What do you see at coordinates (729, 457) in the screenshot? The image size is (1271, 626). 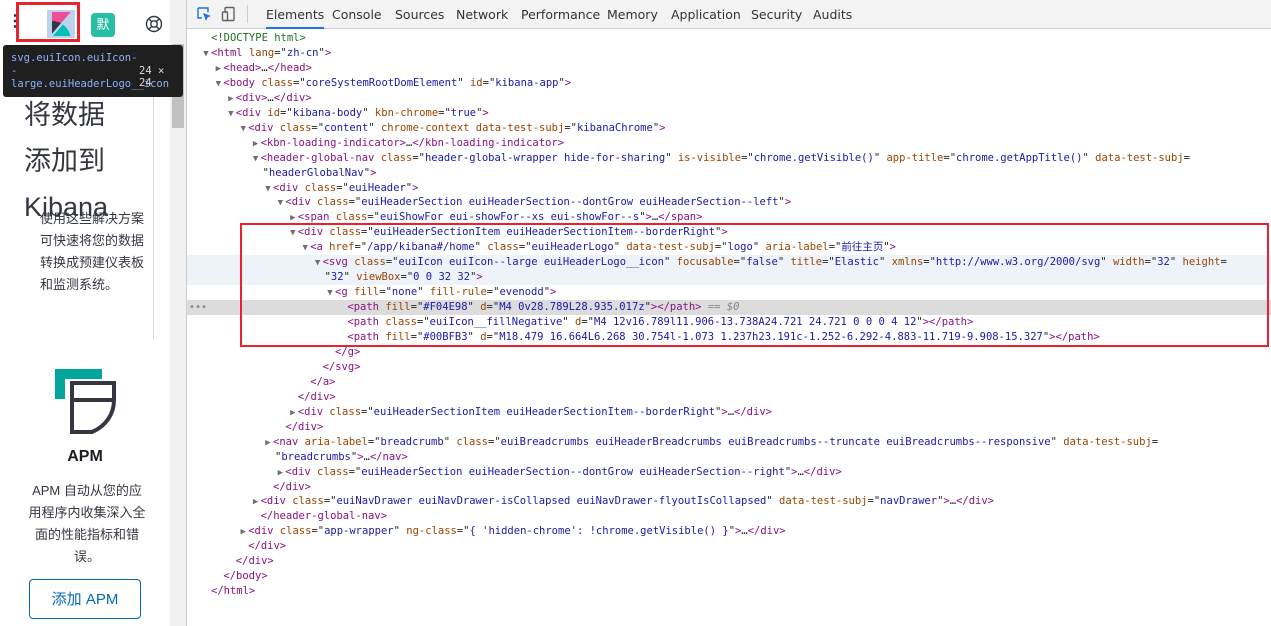 I see `dom-node-line: "breadcrumbs">…</nav>` at bounding box center [729, 457].